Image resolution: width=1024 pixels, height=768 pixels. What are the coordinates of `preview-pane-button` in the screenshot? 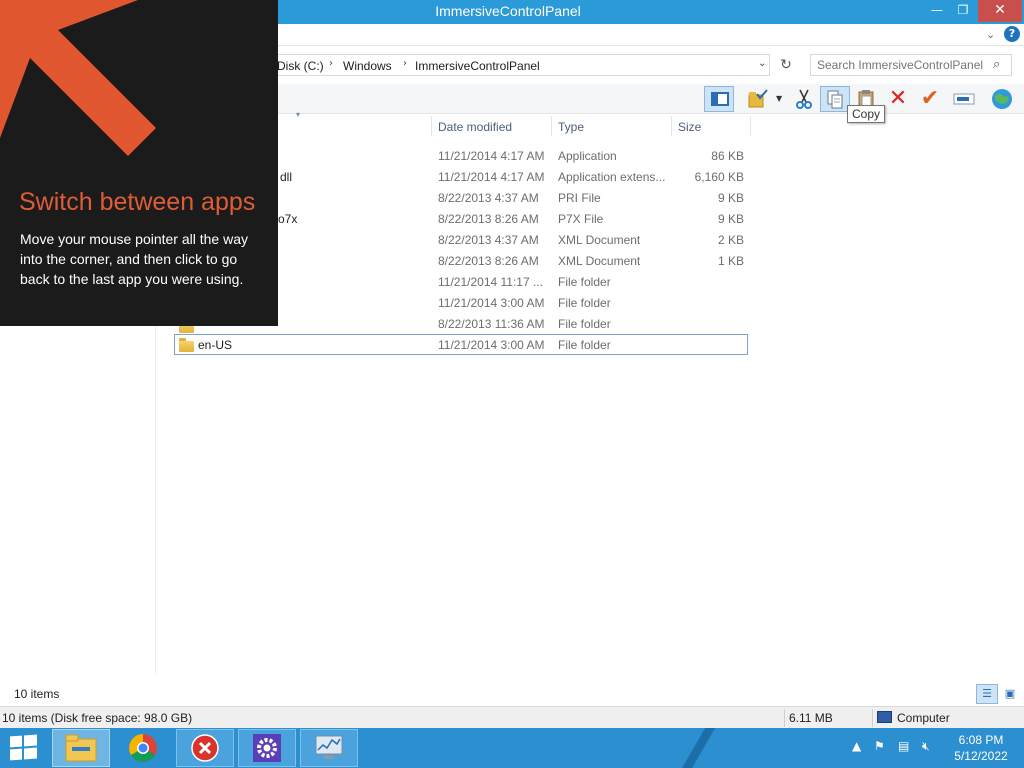 It's located at (719, 99).